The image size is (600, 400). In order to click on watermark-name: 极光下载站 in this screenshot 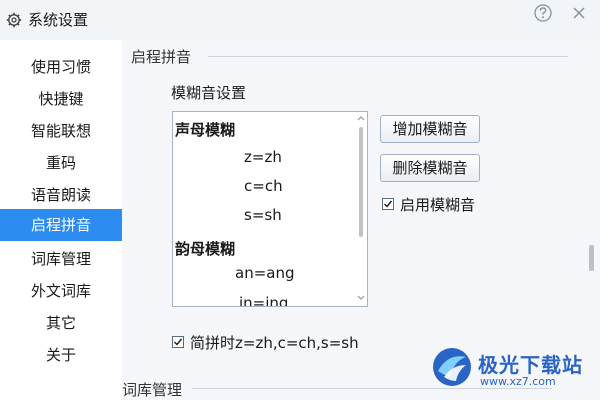, I will do `click(530, 365)`.